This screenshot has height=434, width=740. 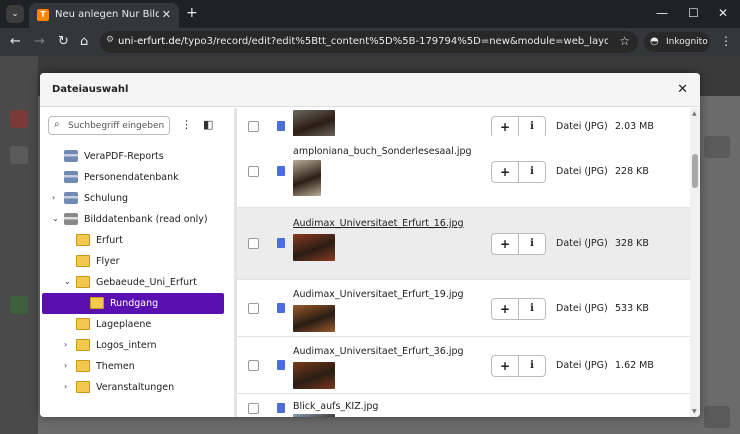 What do you see at coordinates (110, 40) in the screenshot?
I see `site-info-icon: ⚙` at bounding box center [110, 40].